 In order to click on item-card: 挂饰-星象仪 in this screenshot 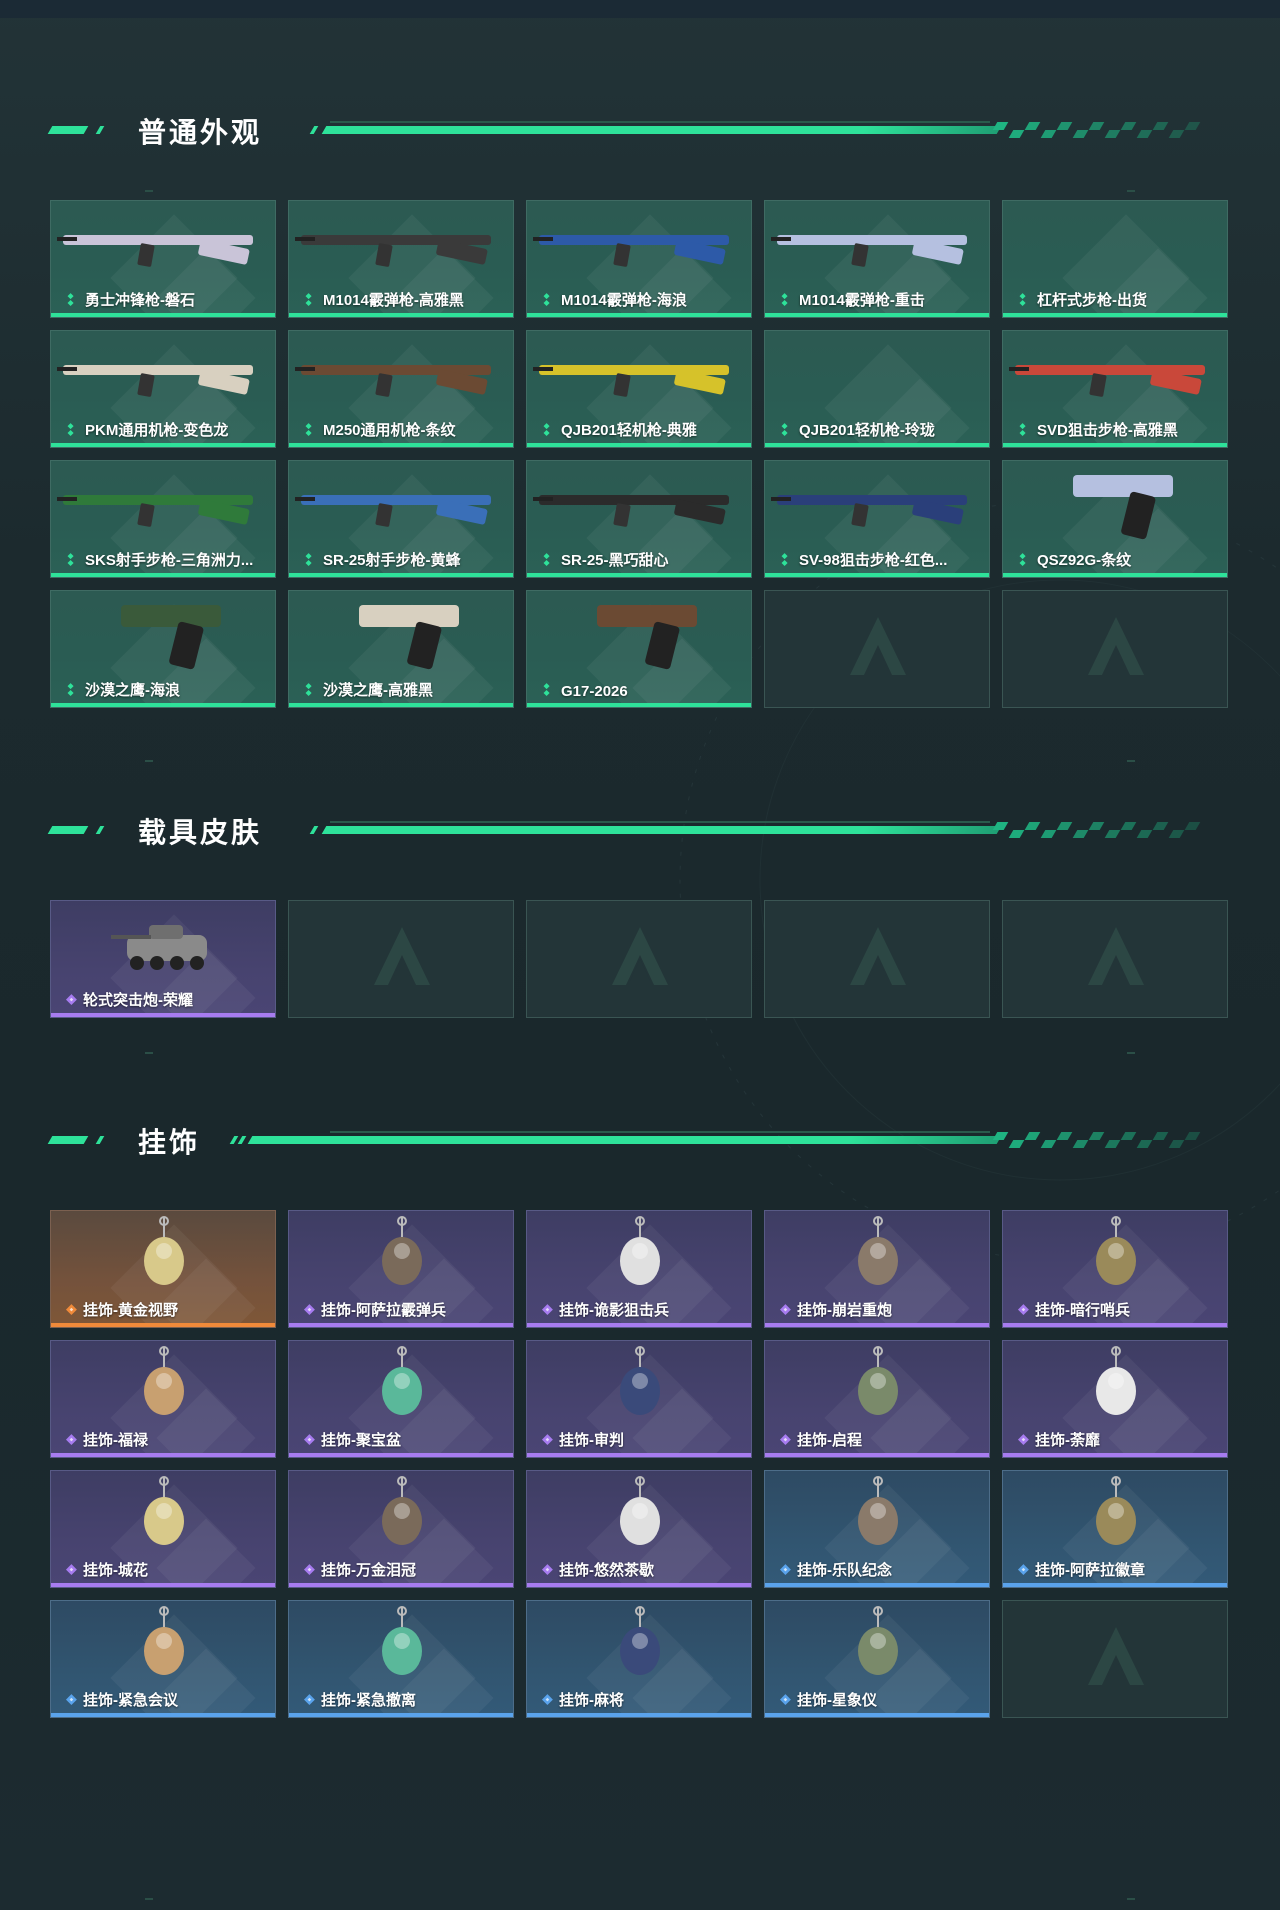, I will do `click(877, 1659)`.